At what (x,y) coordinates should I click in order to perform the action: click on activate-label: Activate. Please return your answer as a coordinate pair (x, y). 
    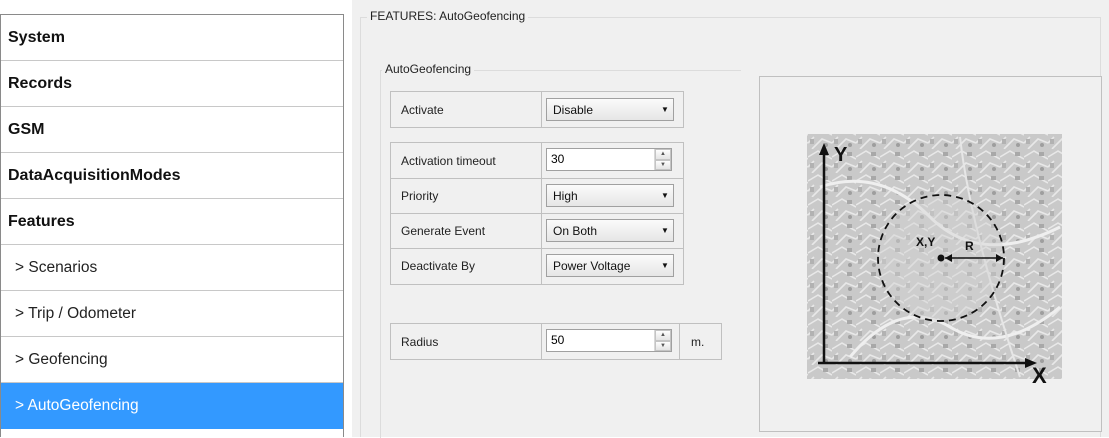
    Looking at the image, I should click on (422, 110).